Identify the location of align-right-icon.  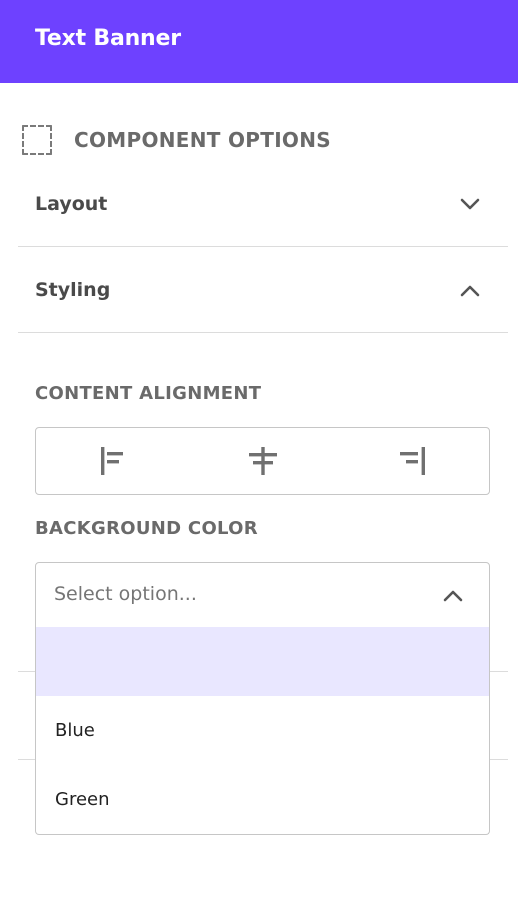
(412, 461).